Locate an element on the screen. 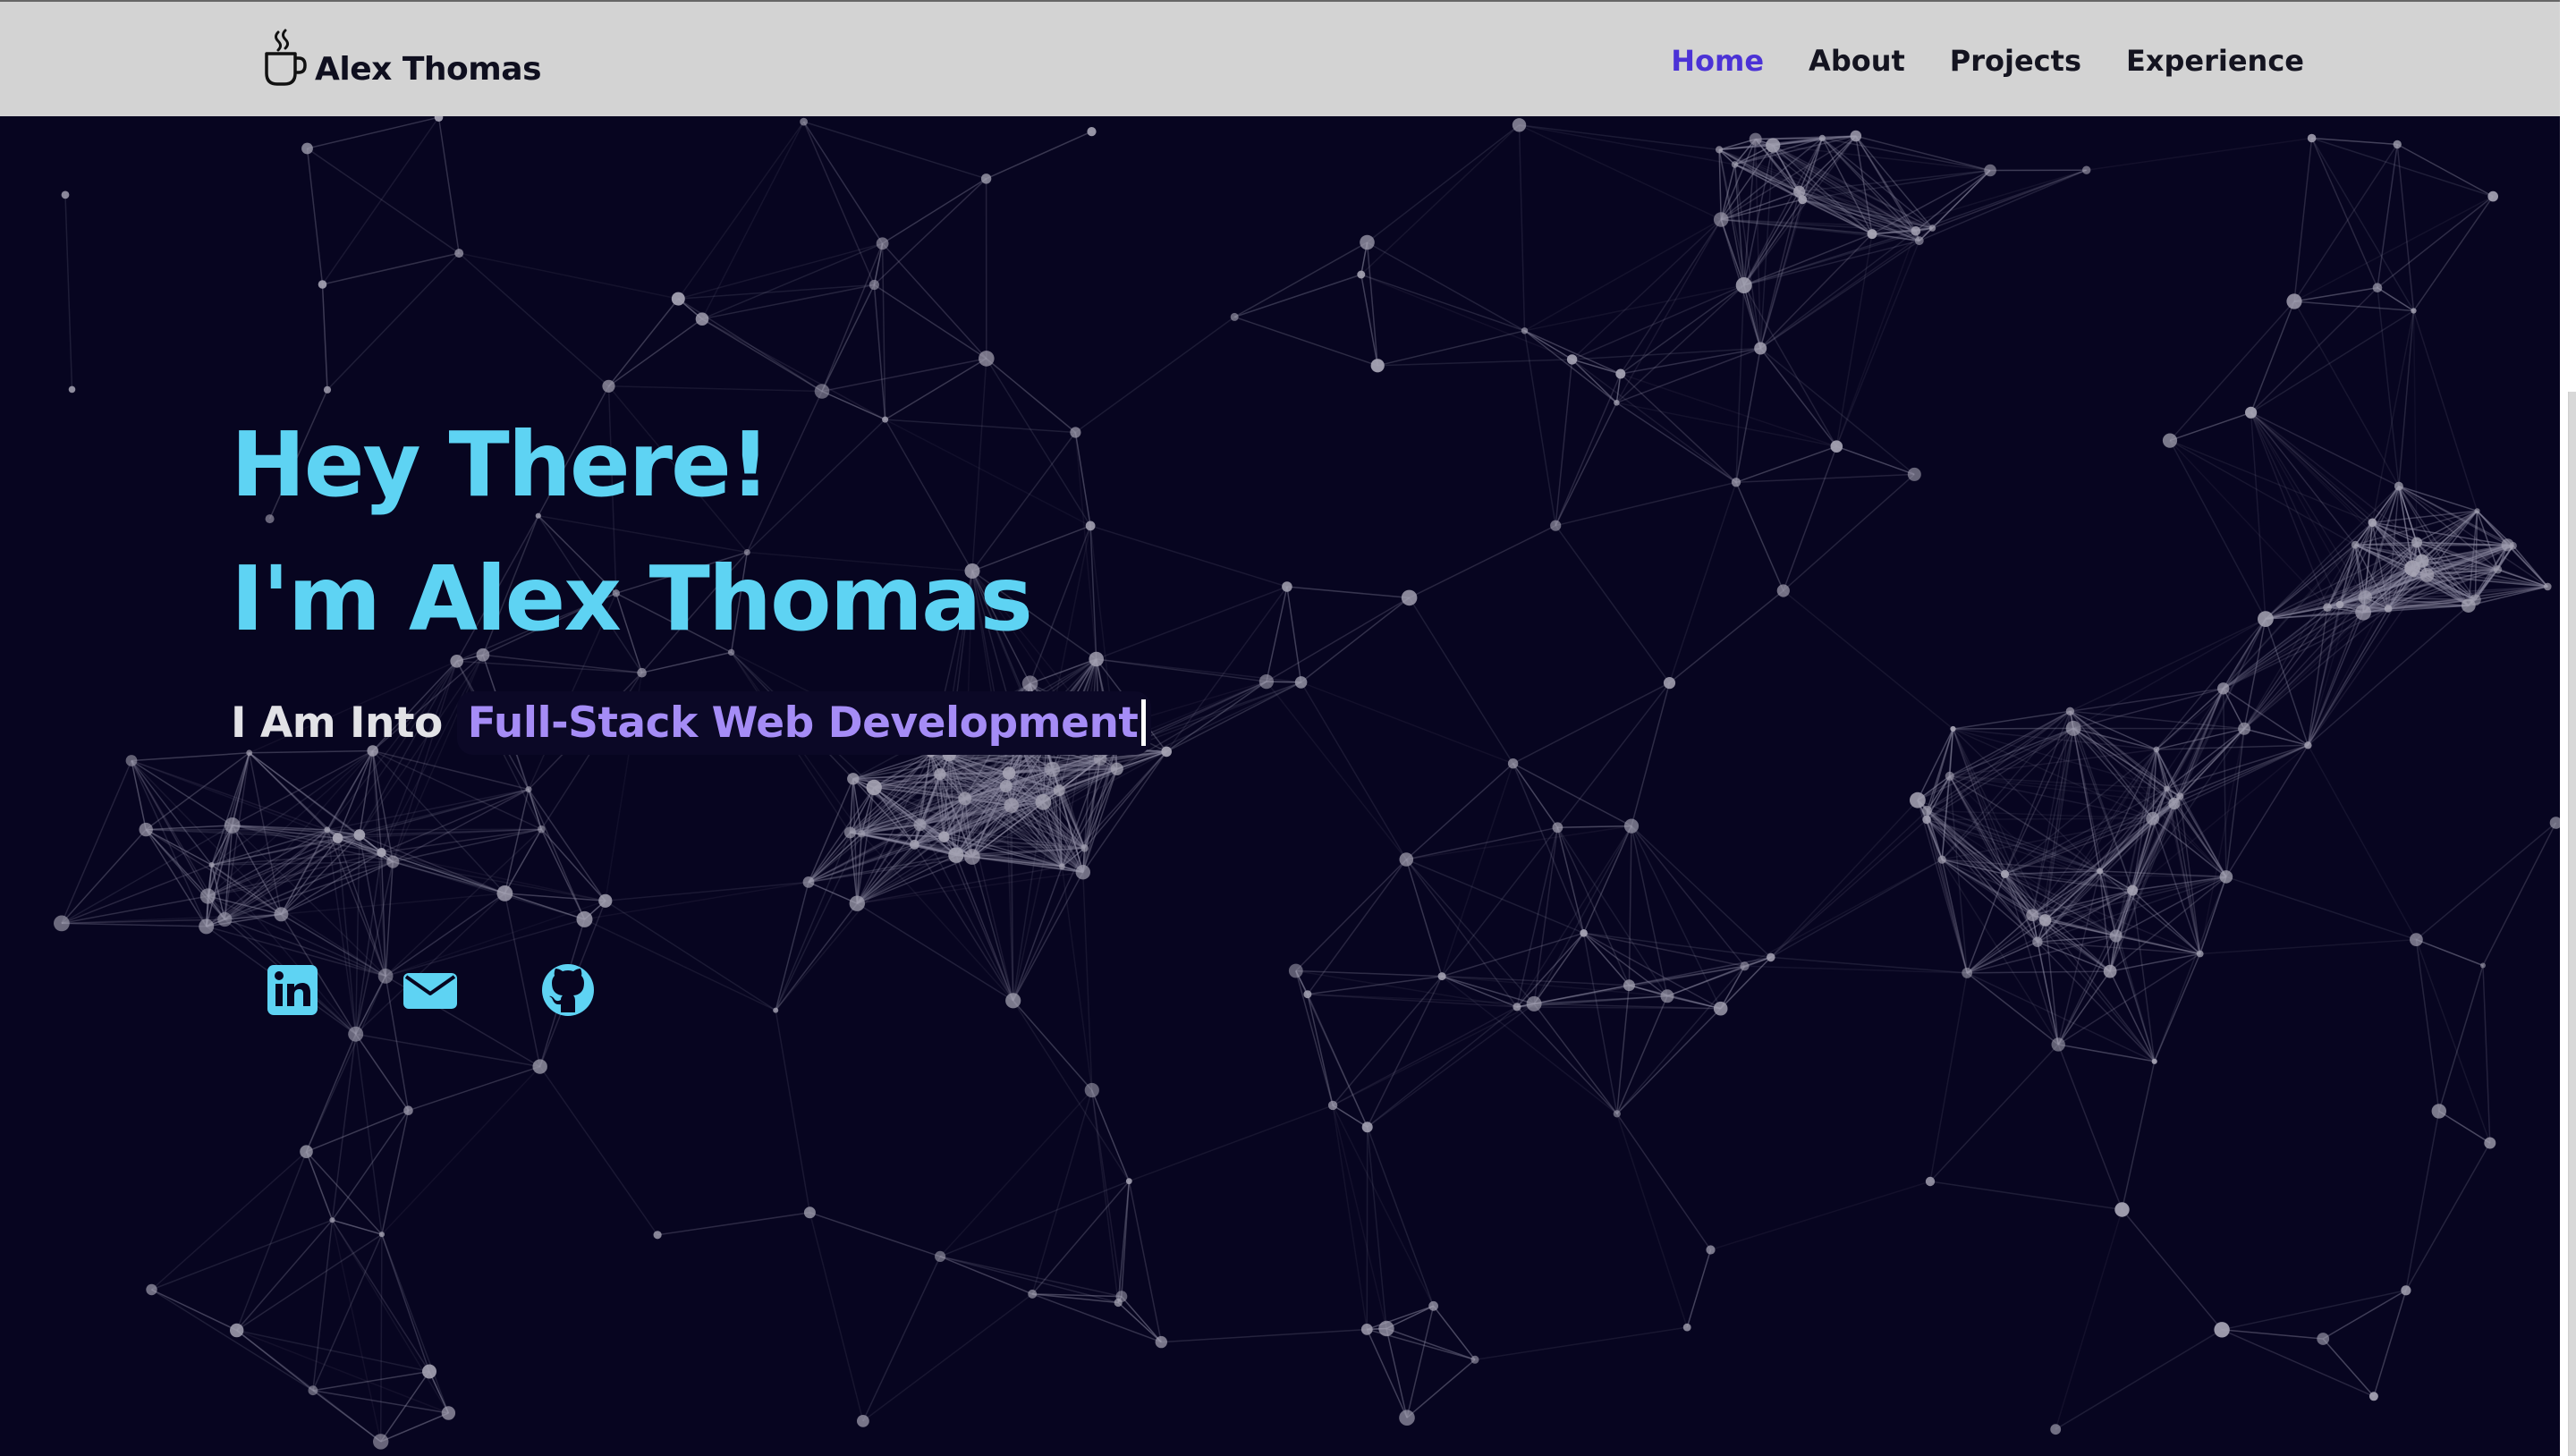 The width and height of the screenshot is (2576, 1456). brand-logo-link: Alex Thomas is located at coordinates (401, 56).